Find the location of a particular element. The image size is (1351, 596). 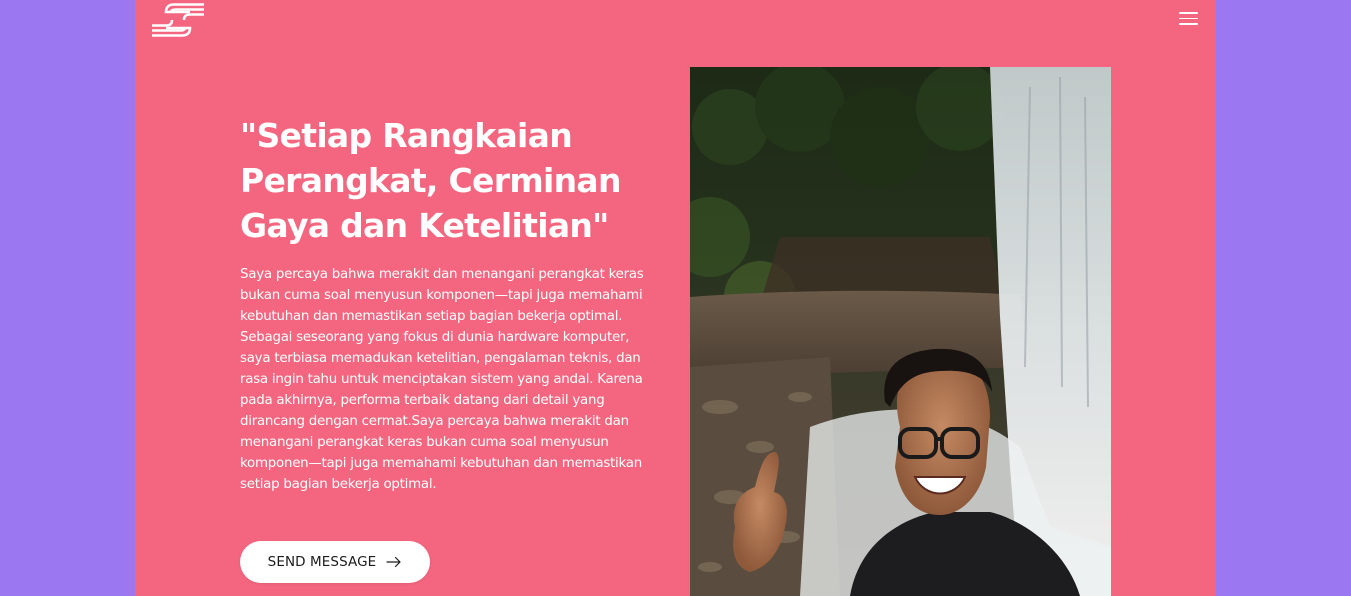

send-message-label: SEND MESSAGE is located at coordinates (322, 562).